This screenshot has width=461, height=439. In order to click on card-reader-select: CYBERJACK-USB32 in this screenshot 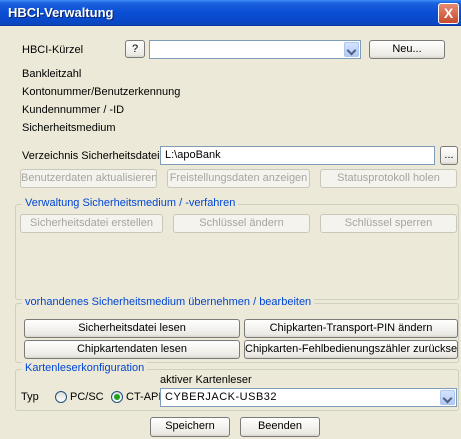, I will do `click(308, 397)`.